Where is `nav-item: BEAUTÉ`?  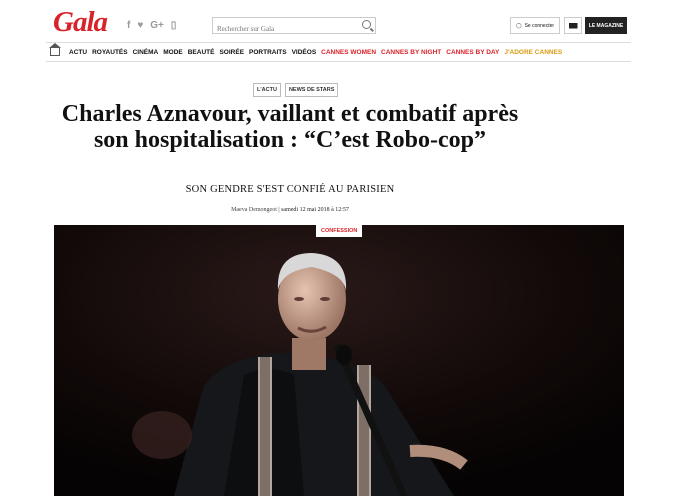 nav-item: BEAUTÉ is located at coordinates (201, 52).